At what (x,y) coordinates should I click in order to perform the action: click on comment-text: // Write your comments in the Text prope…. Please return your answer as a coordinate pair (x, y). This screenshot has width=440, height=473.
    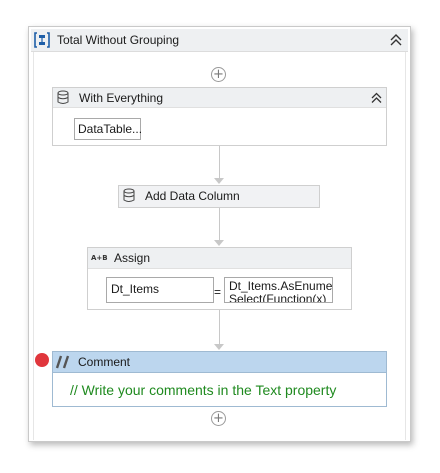
    Looking at the image, I should click on (203, 390).